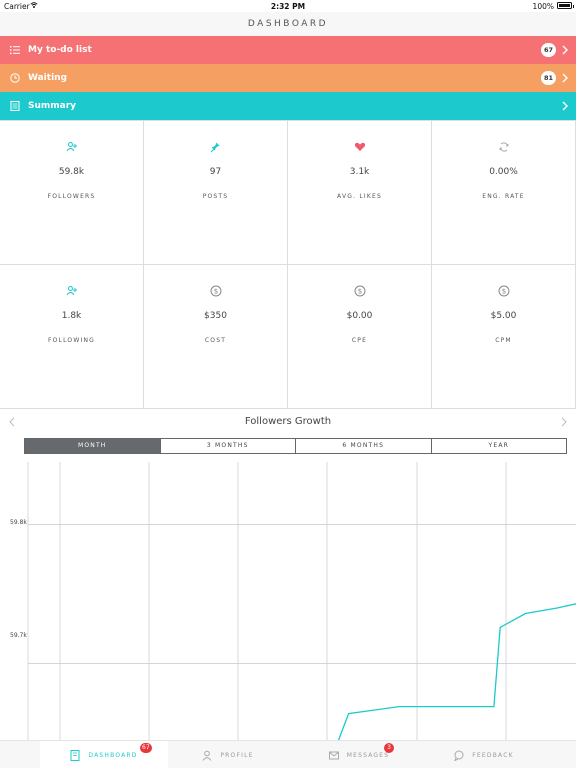 The width and height of the screenshot is (576, 768). What do you see at coordinates (113, 755) in the screenshot?
I see `tab-label: DASHBOARD` at bounding box center [113, 755].